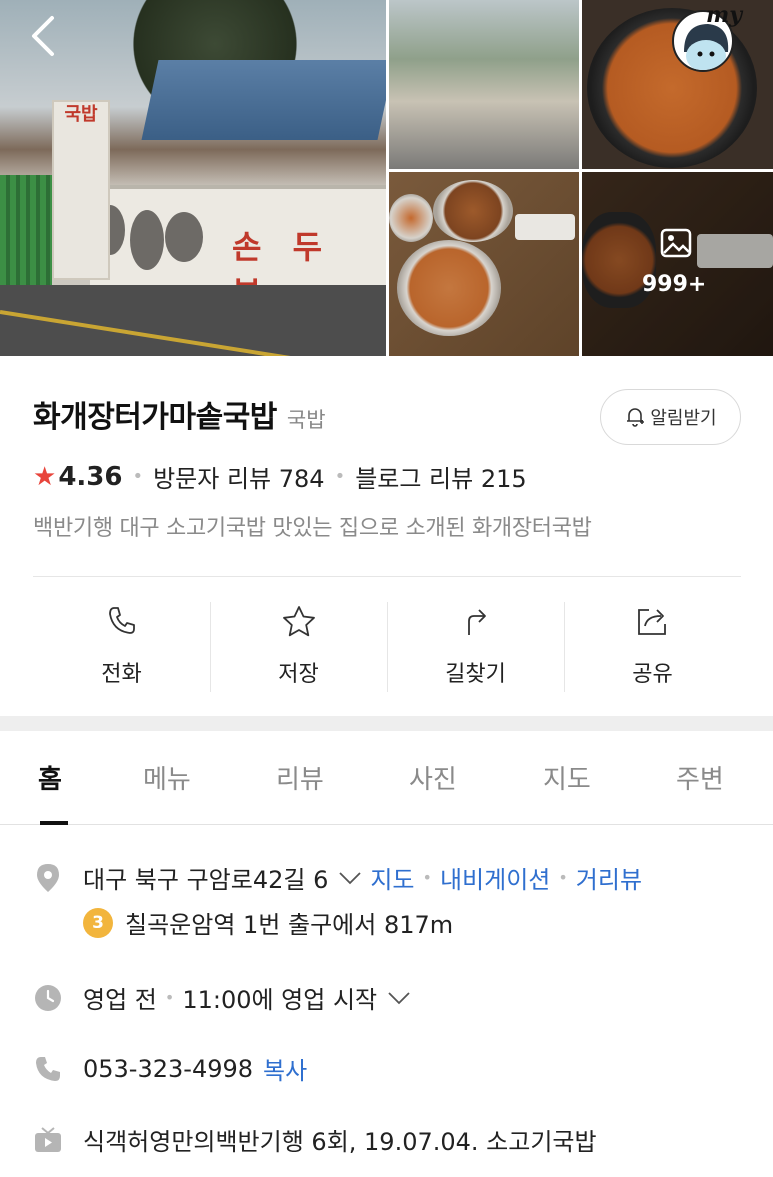  Describe the element at coordinates (289, 925) in the screenshot. I see `subway-text: 칠곡운암역 1번 출구에서 817m` at that location.